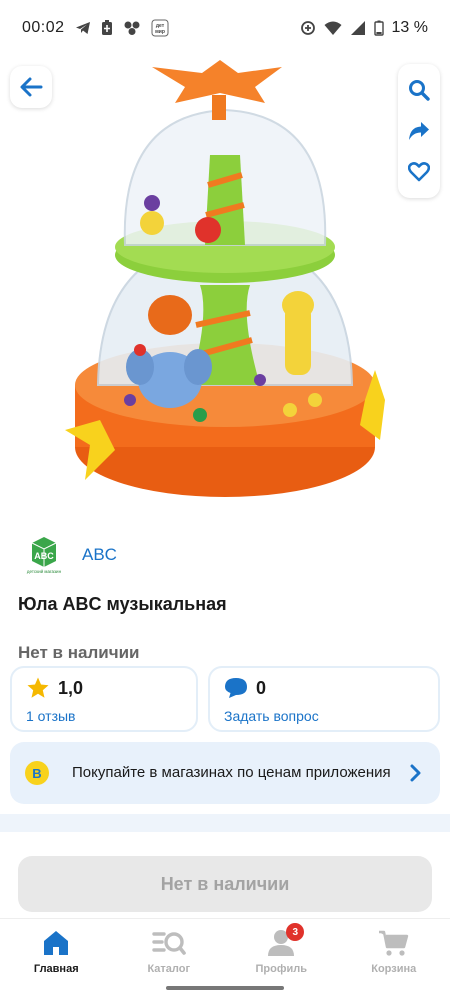 This screenshot has width=450, height=1000. What do you see at coordinates (107, 28) in the screenshot?
I see `battery-saver-icon` at bounding box center [107, 28].